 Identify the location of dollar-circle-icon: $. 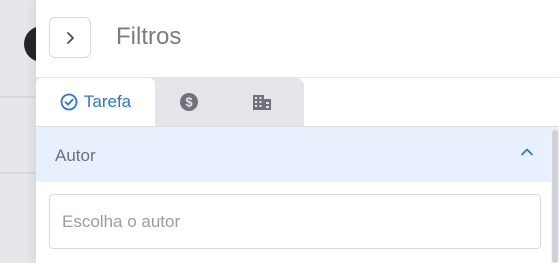
(189, 102).